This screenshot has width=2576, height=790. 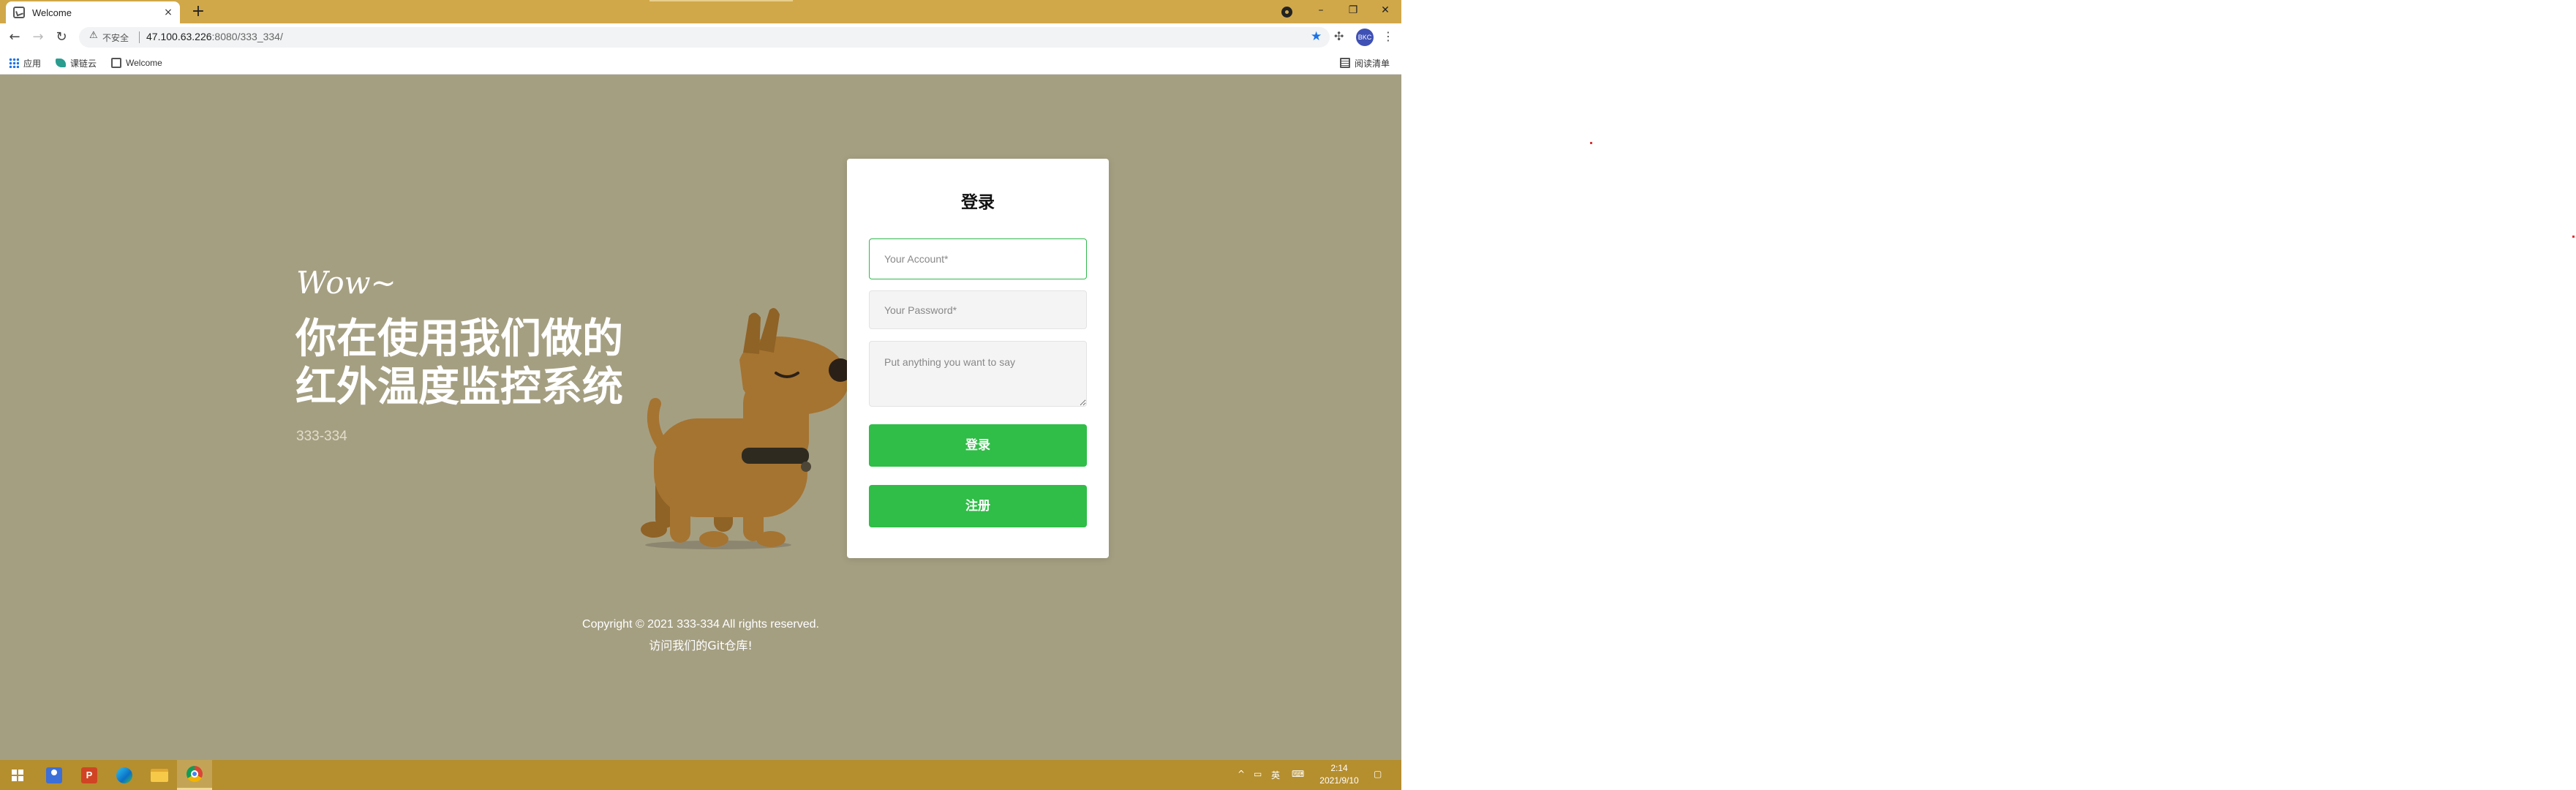 What do you see at coordinates (1353, 11) in the screenshot?
I see `restore-button: ❐` at bounding box center [1353, 11].